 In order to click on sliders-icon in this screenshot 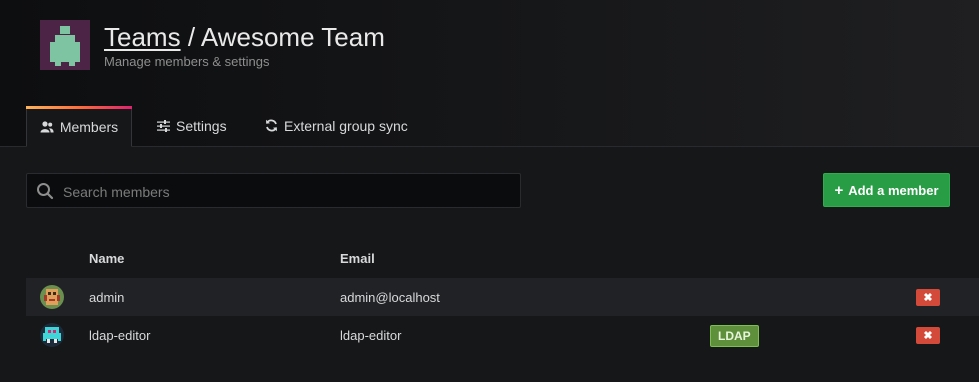, I will do `click(163, 126)`.